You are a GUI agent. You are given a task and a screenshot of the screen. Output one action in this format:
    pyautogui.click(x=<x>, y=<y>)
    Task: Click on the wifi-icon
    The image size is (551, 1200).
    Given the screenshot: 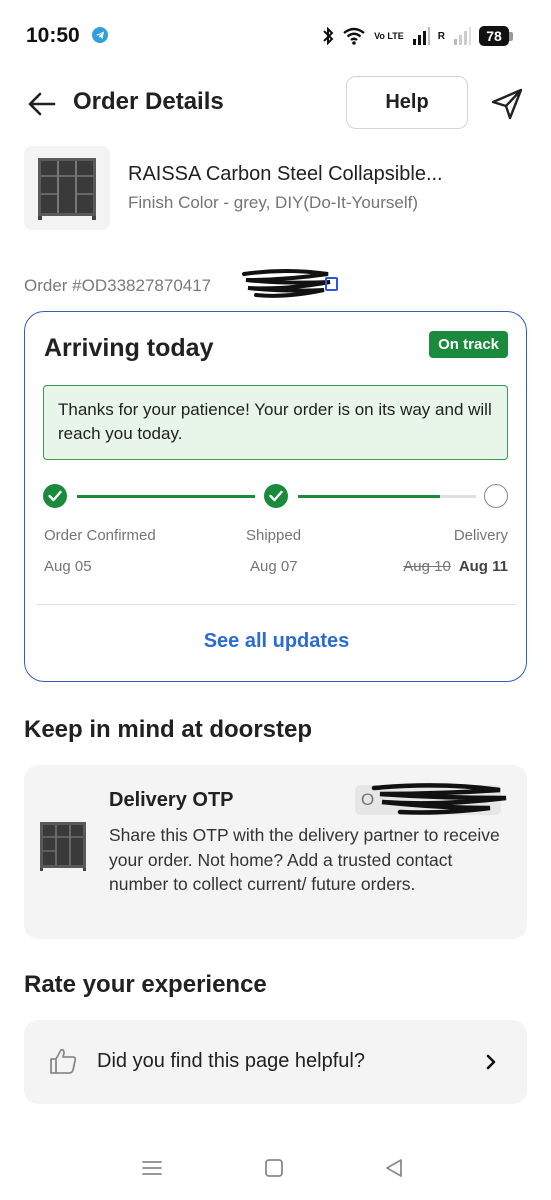 What is the action you would take?
    pyautogui.click(x=354, y=36)
    